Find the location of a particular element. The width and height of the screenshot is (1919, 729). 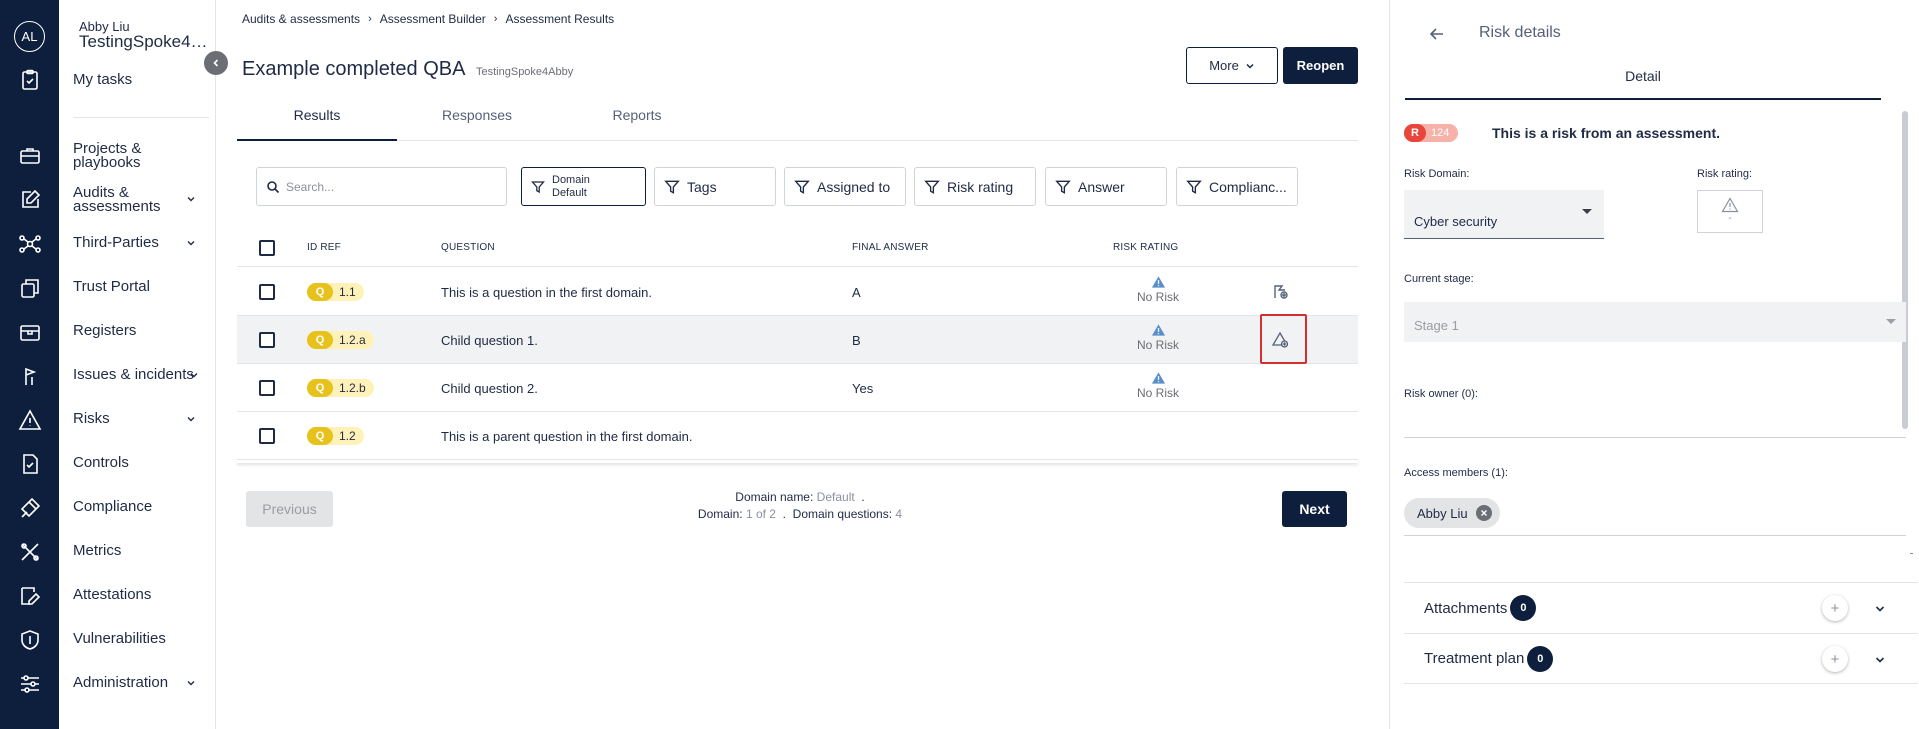

filter-risk-rating: Risk rating is located at coordinates (975, 186).